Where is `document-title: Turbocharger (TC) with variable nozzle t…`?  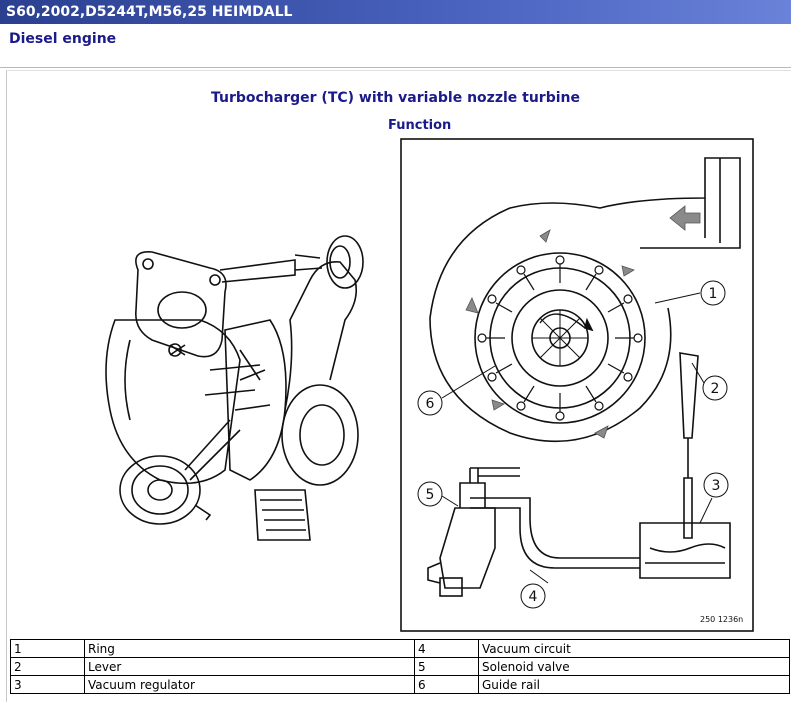
document-title: Turbocharger (TC) with variable nozzle t… is located at coordinates (395, 98).